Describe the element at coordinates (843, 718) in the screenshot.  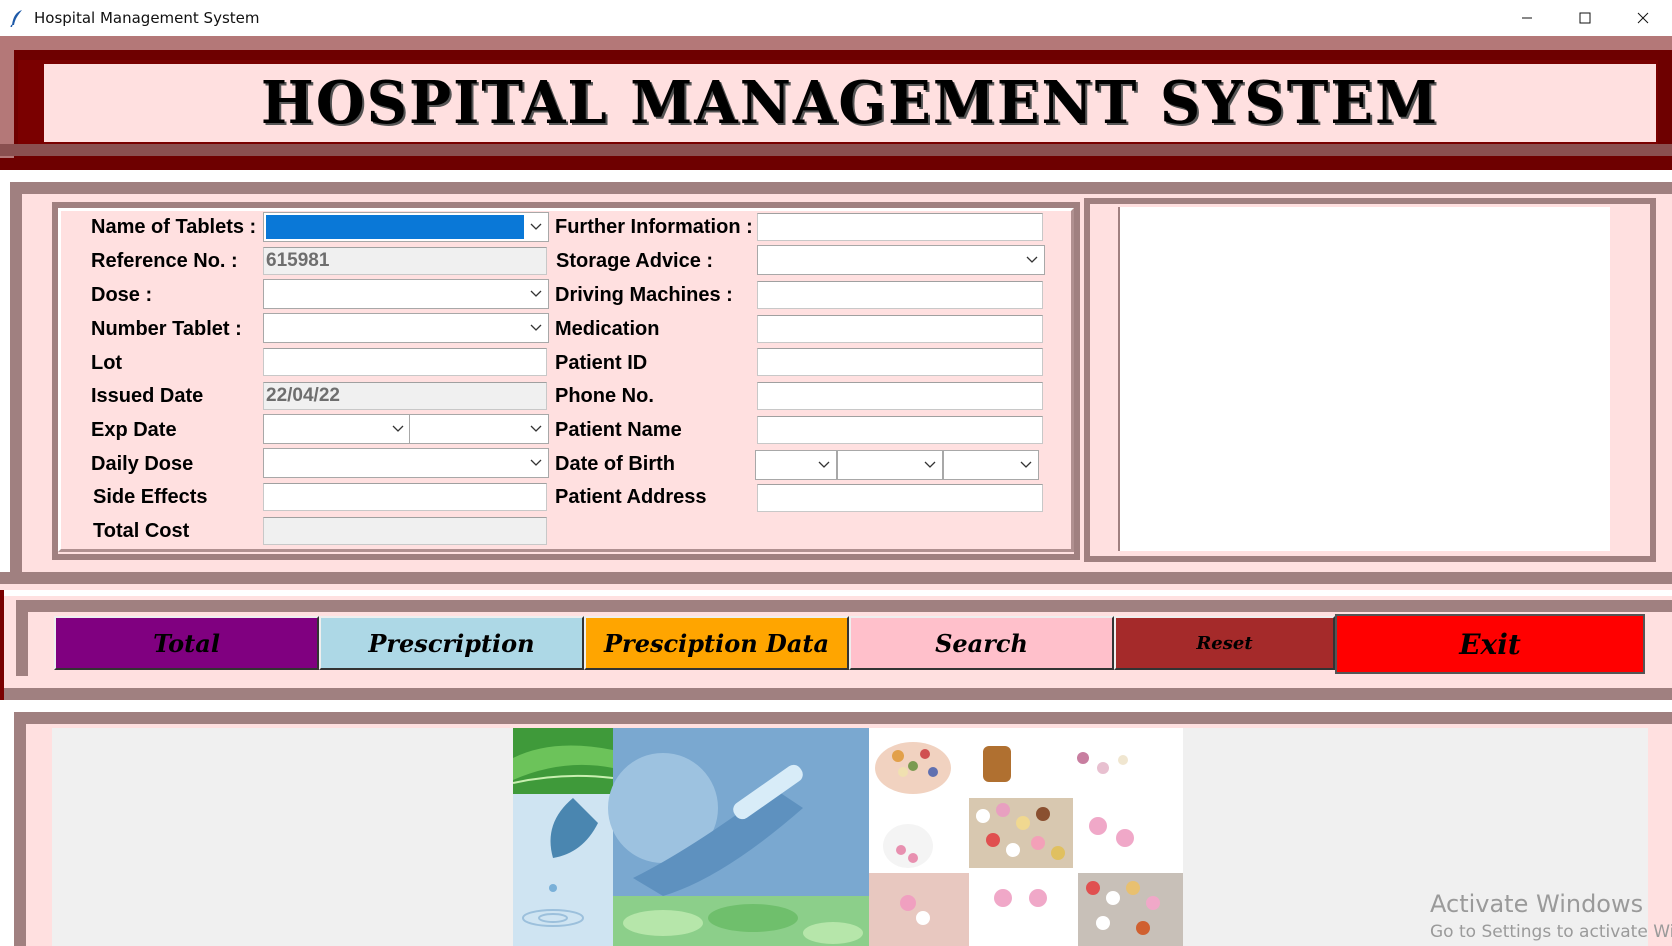
I see `records-frame-border-top` at that location.